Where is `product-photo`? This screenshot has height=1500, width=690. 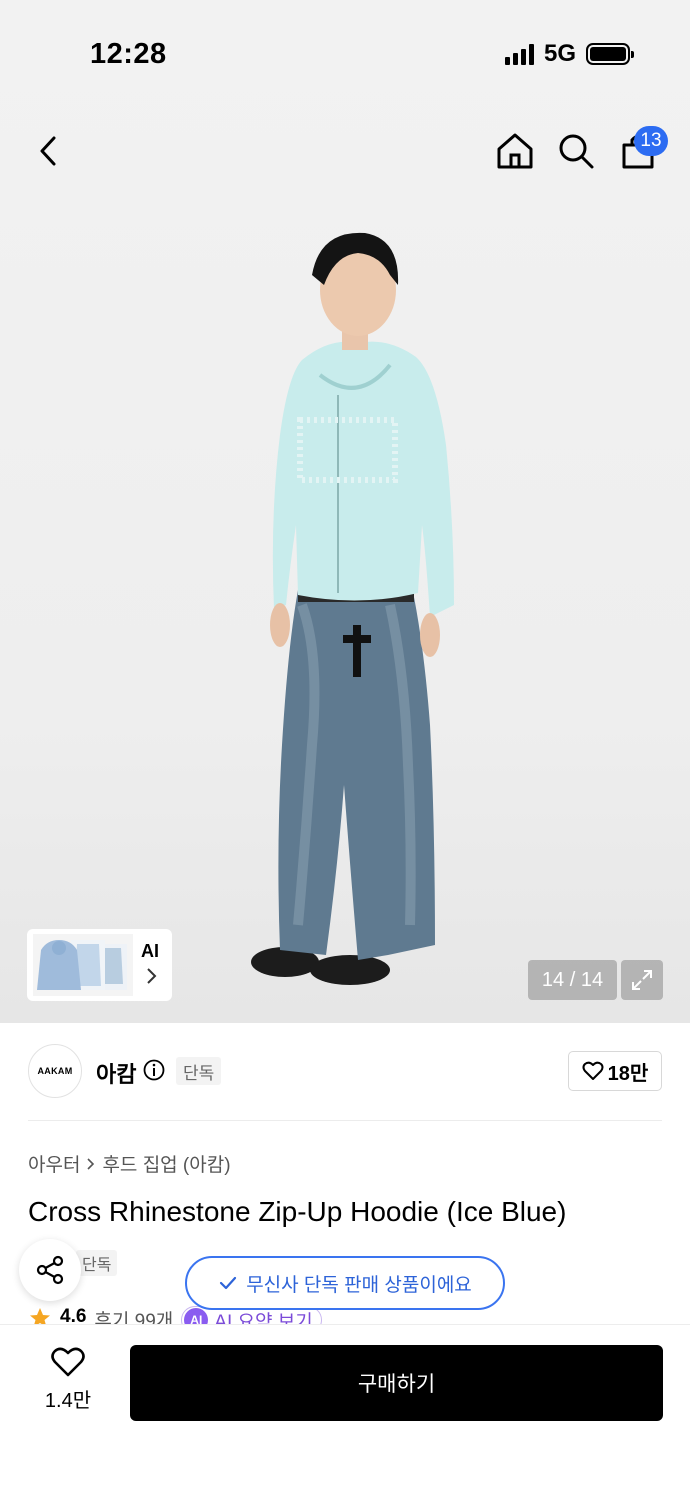 product-photo is located at coordinates (352, 608).